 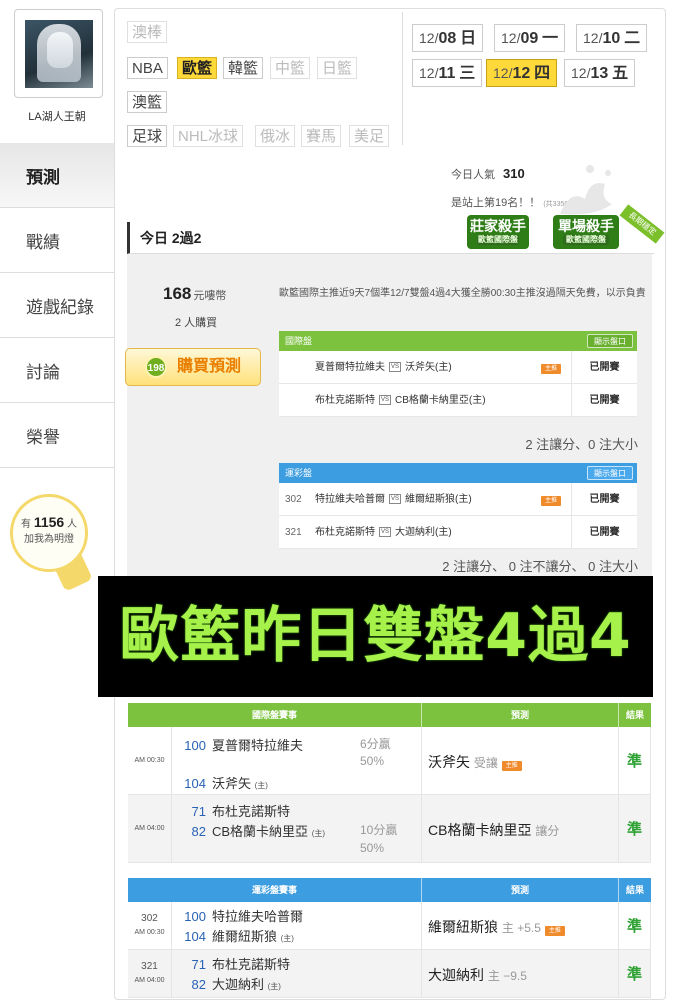 I want to click on lottery-match-row: 302 特拉維夫哈普爾 VS 維爾紐斯狼(主) 主推 已開賽, so click(x=458, y=499).